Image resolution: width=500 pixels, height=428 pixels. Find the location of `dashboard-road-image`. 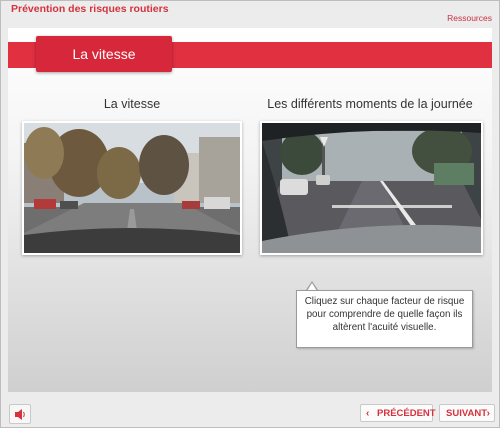

dashboard-road-image is located at coordinates (371, 188).